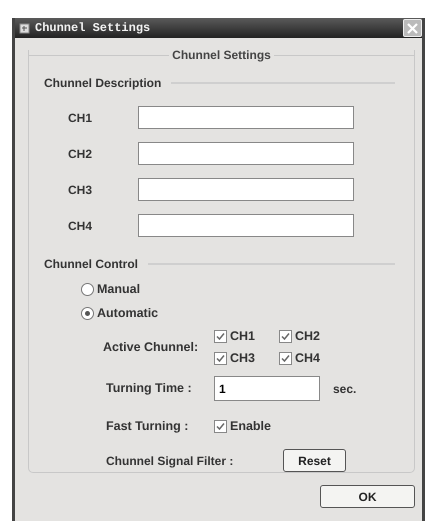 The height and width of the screenshot is (521, 425). I want to click on checkbox-label: Enable, so click(250, 426).